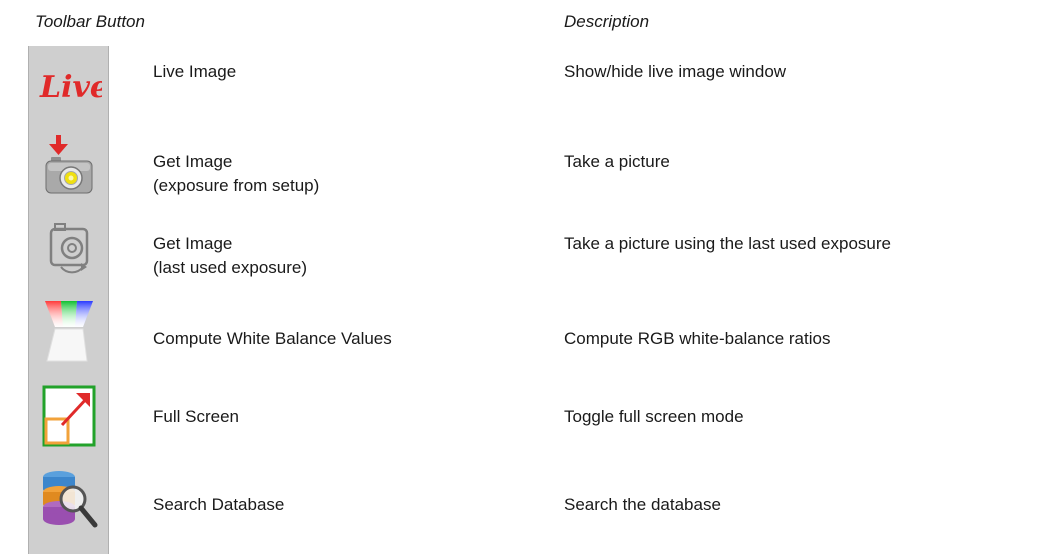  I want to click on get-image-last-button, so click(68, 248).